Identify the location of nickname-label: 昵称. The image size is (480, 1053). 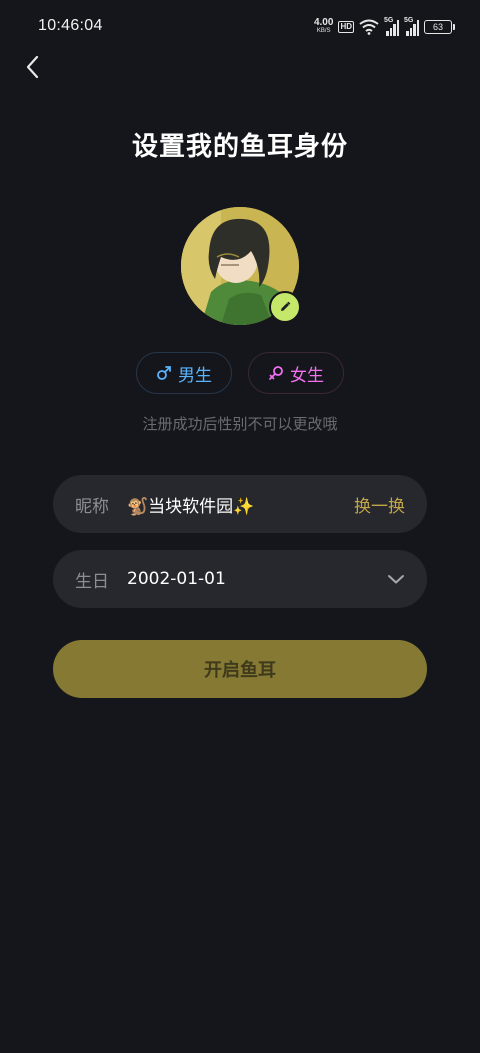
(92, 506).